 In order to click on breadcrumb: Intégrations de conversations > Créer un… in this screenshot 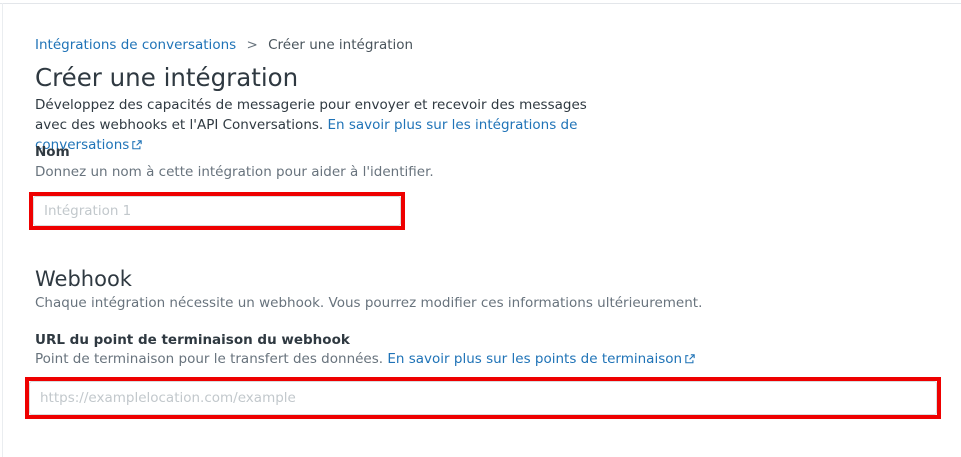, I will do `click(224, 45)`.